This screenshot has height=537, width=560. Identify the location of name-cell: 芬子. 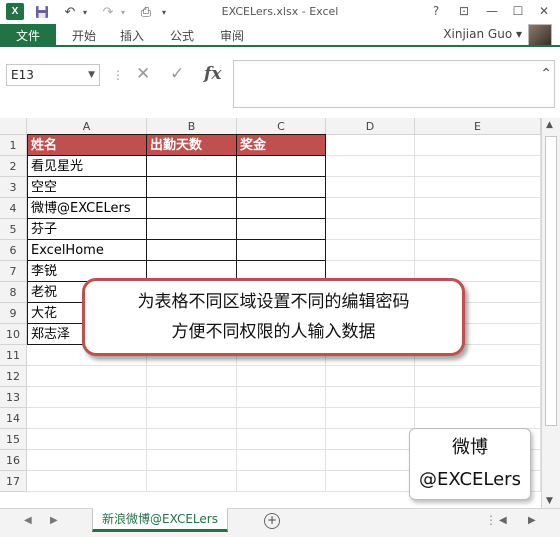
(87, 229).